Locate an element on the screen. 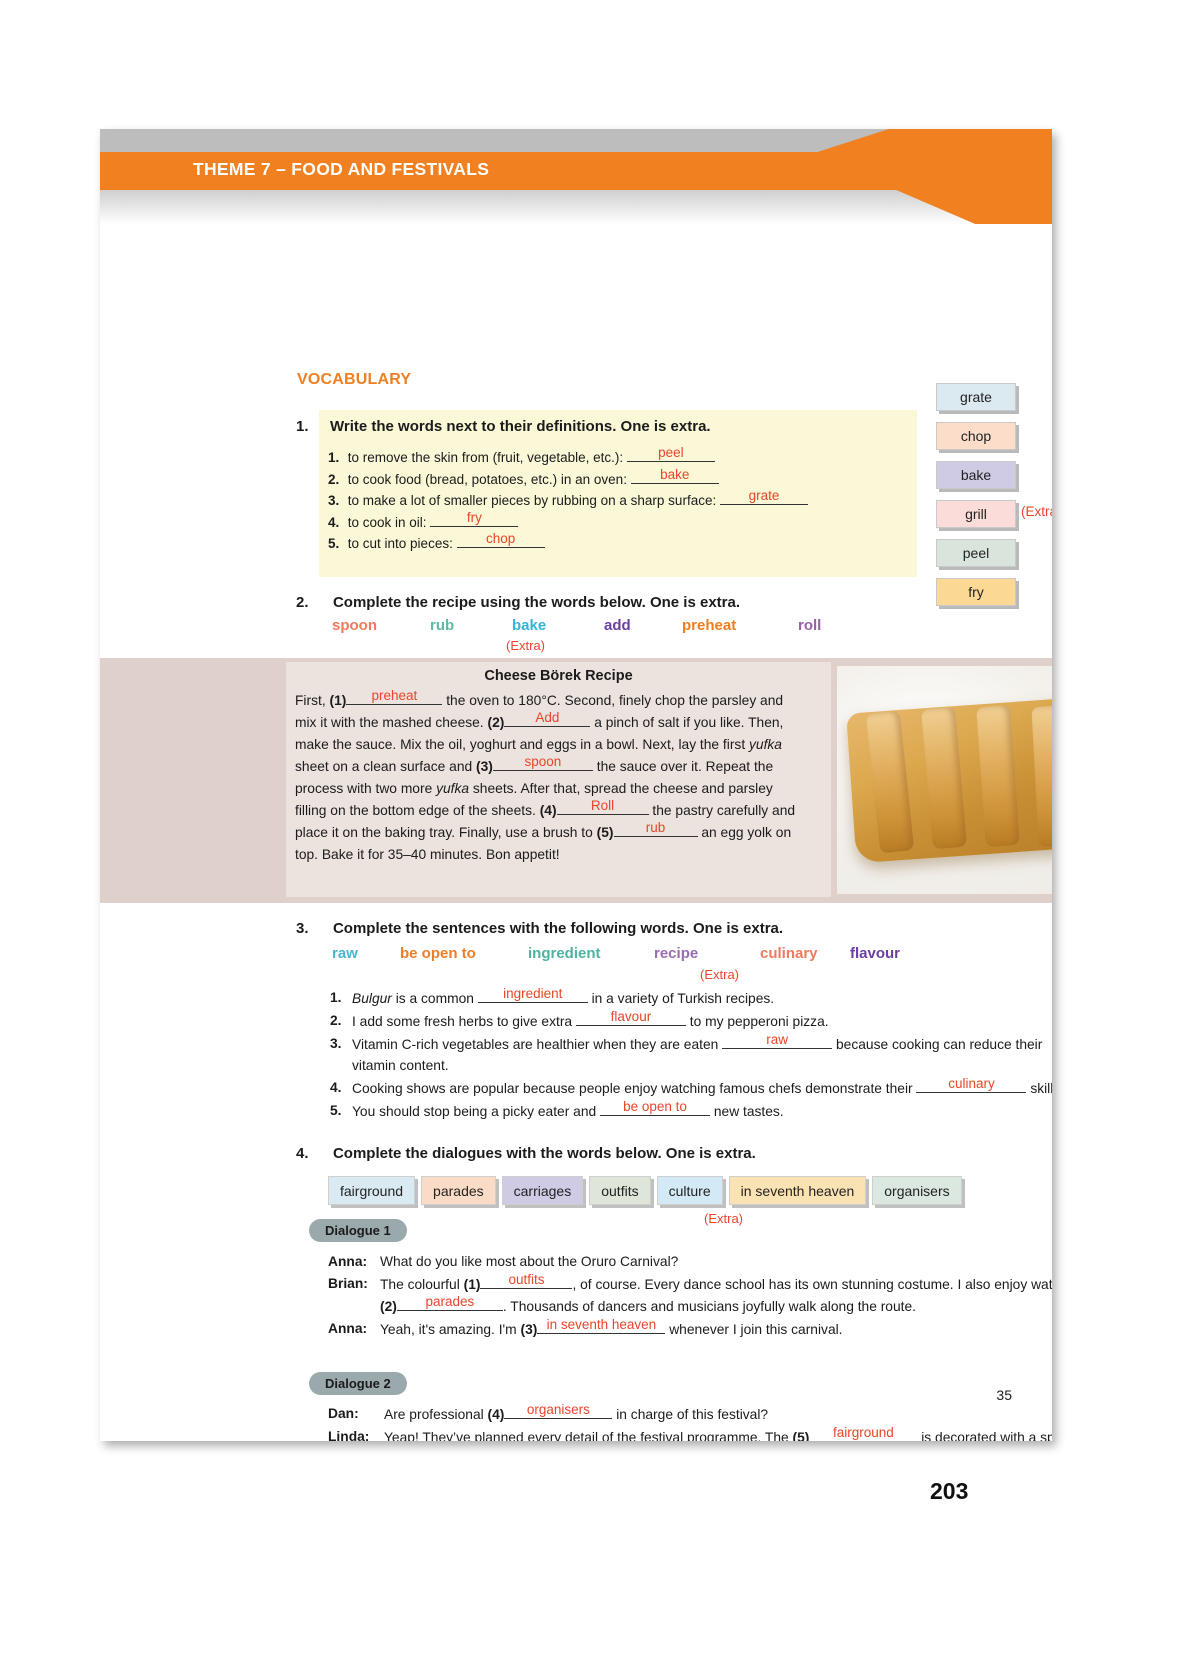  answer-text: parades is located at coordinates (450, 1301).